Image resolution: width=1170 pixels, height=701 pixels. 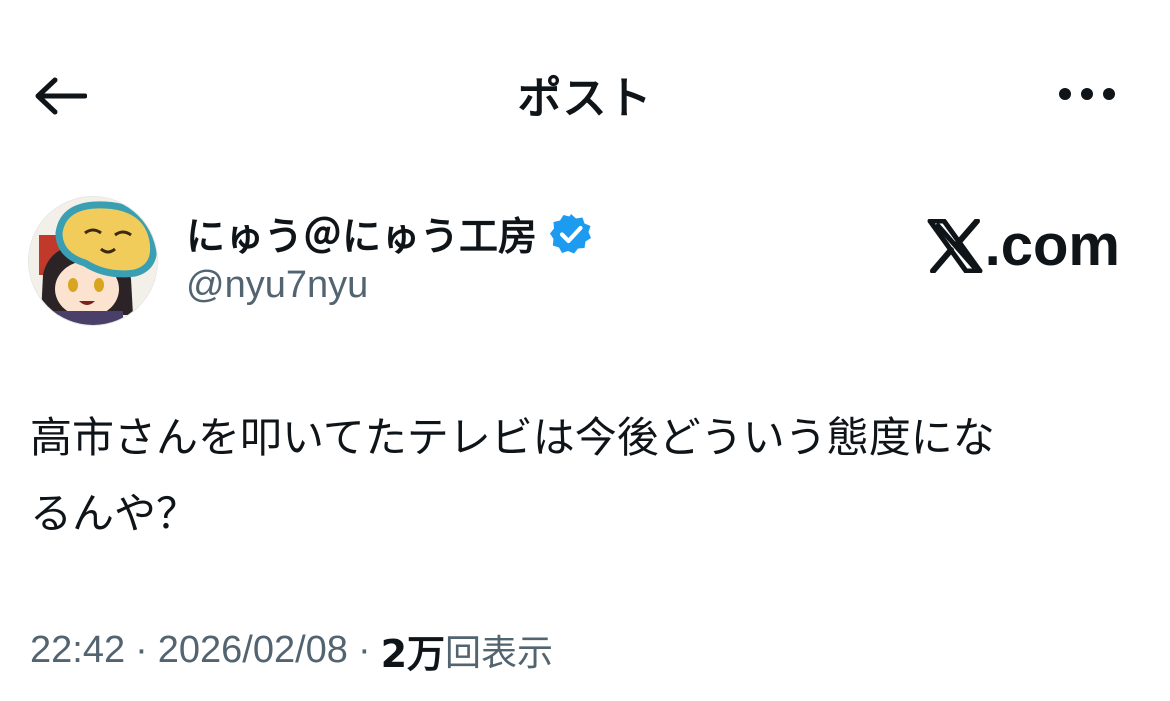 I want to click on author-handle: @nyu7nyu, so click(x=277, y=285).